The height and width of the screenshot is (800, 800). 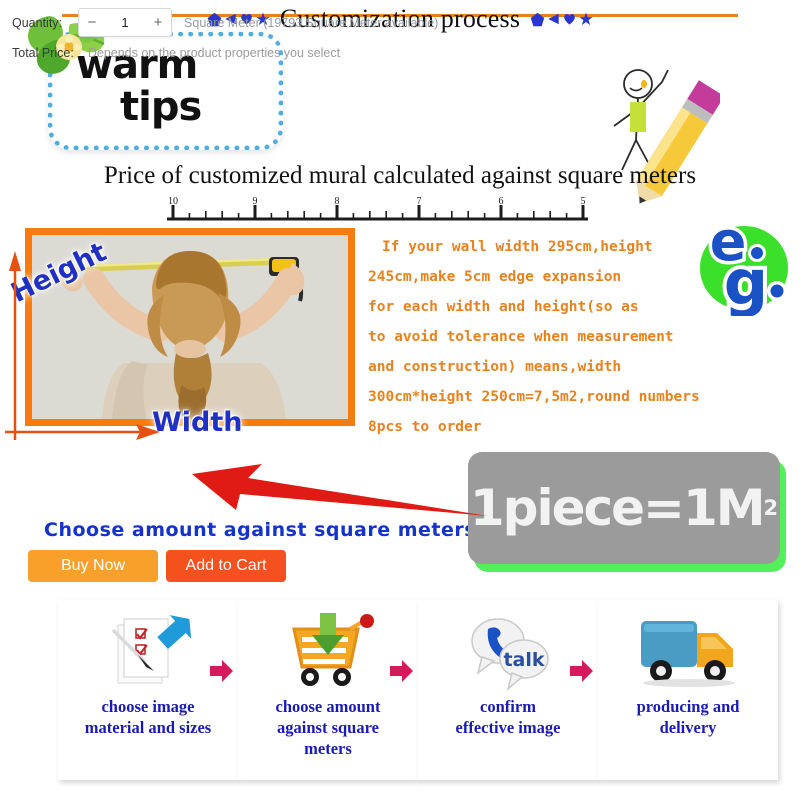 What do you see at coordinates (158, 22) in the screenshot?
I see `quantity-increment-button: +` at bounding box center [158, 22].